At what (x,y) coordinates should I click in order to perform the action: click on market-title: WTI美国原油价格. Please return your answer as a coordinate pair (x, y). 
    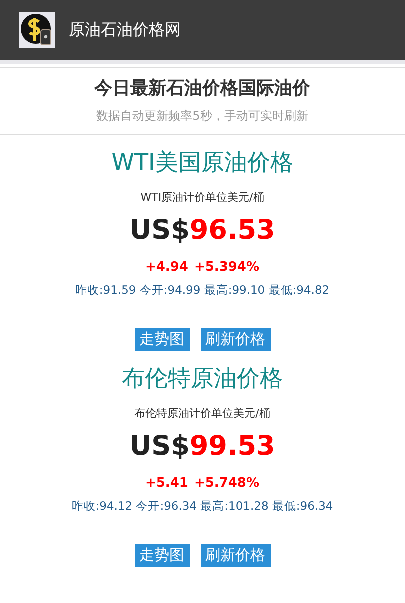
    Looking at the image, I should click on (203, 163).